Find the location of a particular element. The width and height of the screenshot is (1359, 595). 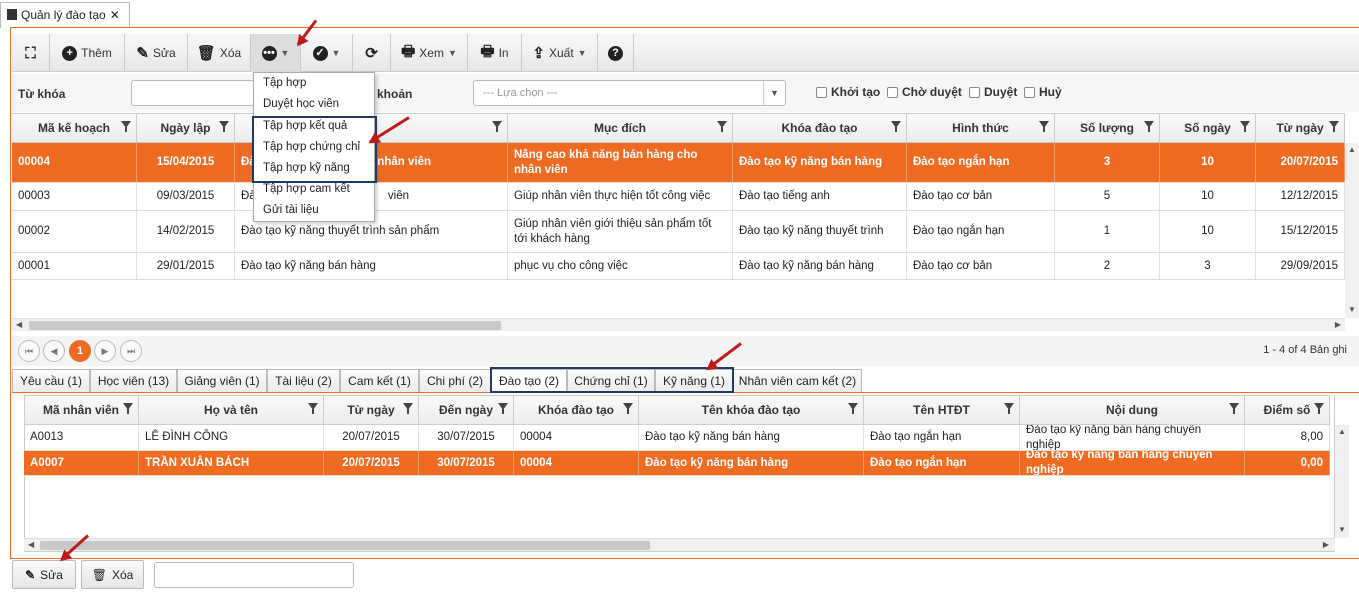

tab-documents: Tài liệu (2) is located at coordinates (303, 380).